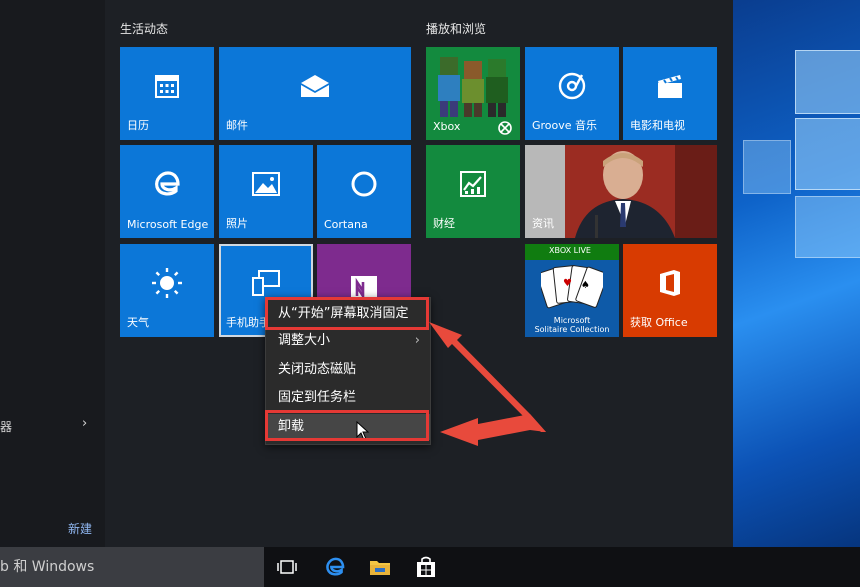 Image resolution: width=860 pixels, height=587 pixels. What do you see at coordinates (266, 283) in the screenshot?
I see `phone-companion-icon` at bounding box center [266, 283].